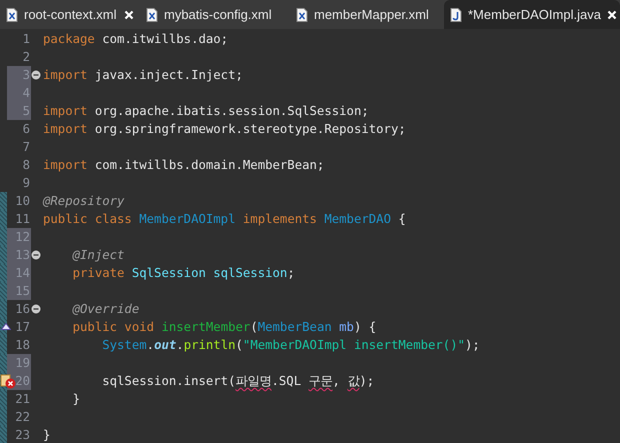 This screenshot has height=443, width=620. What do you see at coordinates (22, 309) in the screenshot?
I see `line-number: 16` at bounding box center [22, 309].